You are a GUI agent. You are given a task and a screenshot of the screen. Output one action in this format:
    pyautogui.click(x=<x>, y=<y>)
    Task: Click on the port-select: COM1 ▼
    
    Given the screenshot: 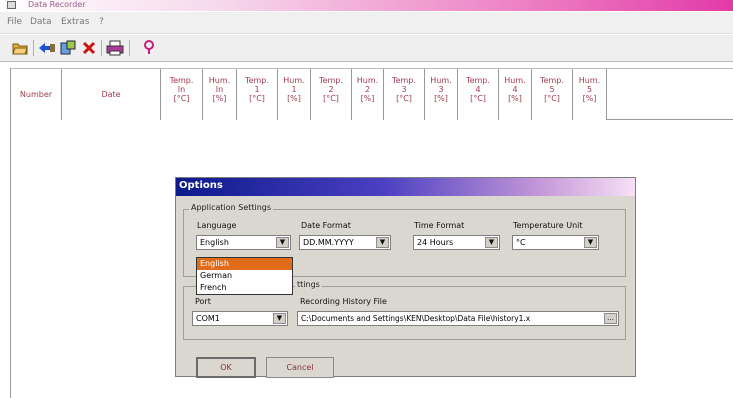 What is the action you would take?
    pyautogui.click(x=240, y=318)
    